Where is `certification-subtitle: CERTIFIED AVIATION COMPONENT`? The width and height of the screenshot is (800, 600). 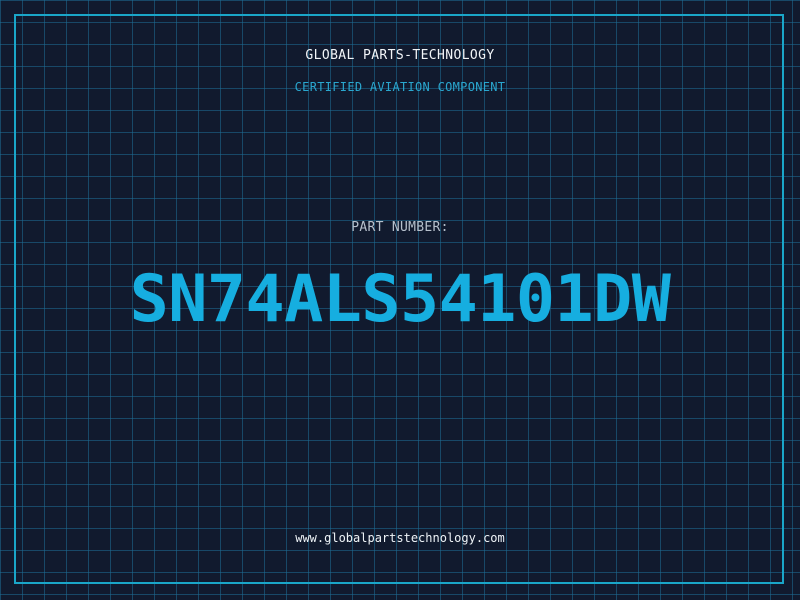
certification-subtitle: CERTIFIED AVIATION COMPONENT is located at coordinates (400, 87).